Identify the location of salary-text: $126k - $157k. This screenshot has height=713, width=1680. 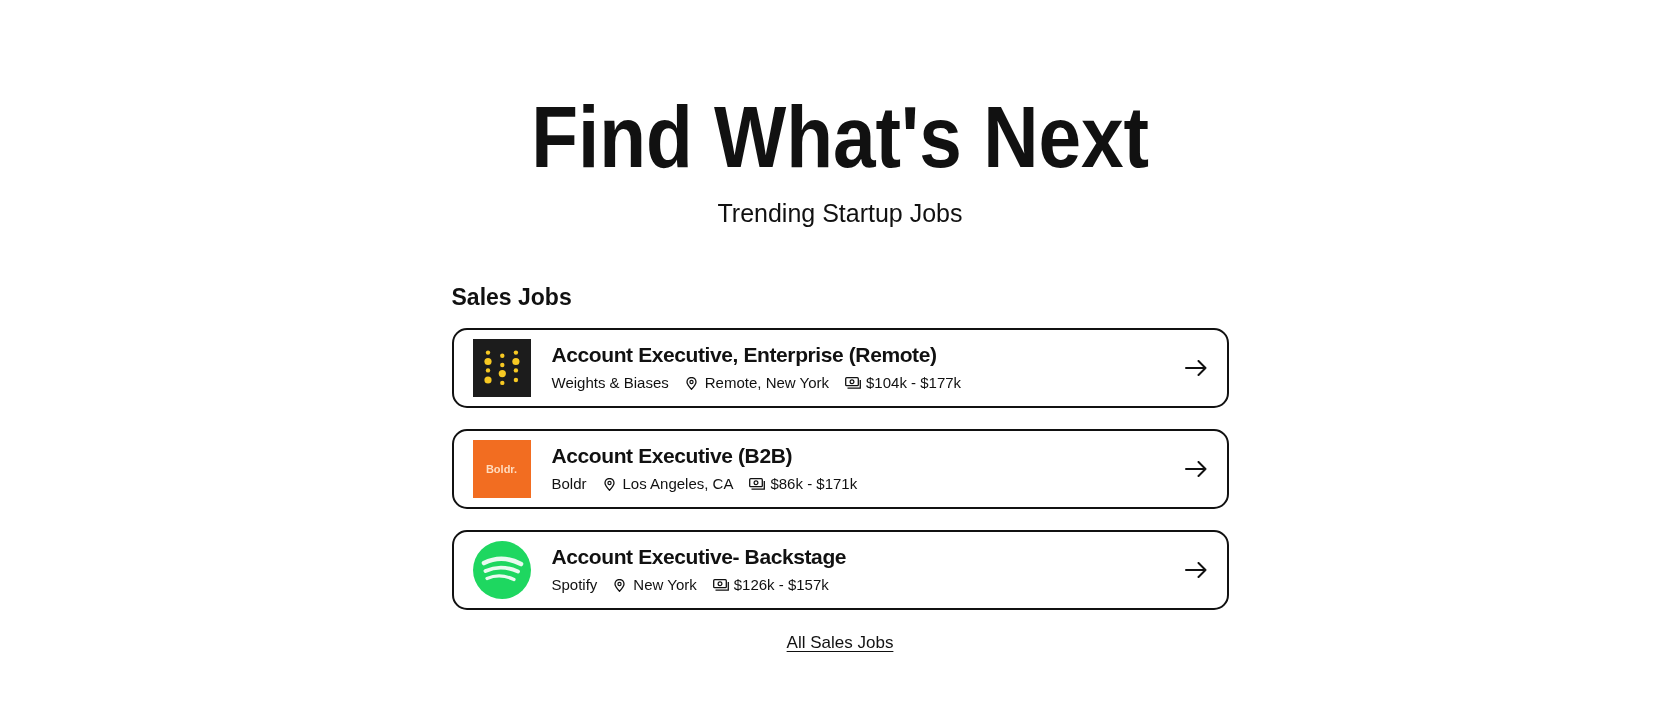
(781, 585).